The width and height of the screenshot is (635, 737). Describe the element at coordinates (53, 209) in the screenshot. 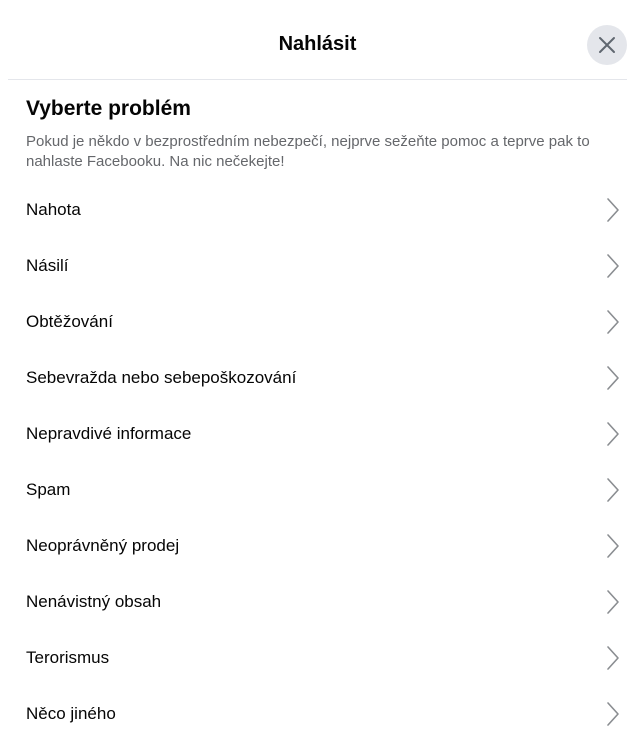

I see `problem-option-label: Nahota` at that location.